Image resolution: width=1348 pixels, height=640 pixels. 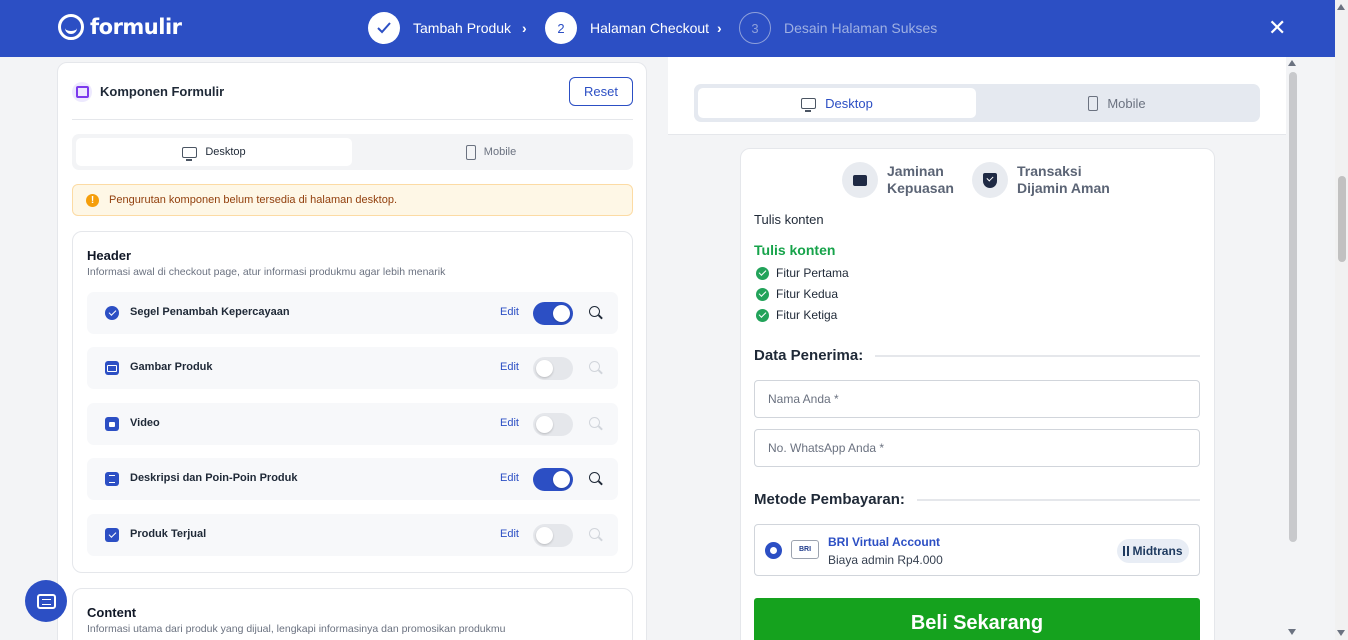 I want to click on page-scroll-thumb, so click(x=1342, y=219).